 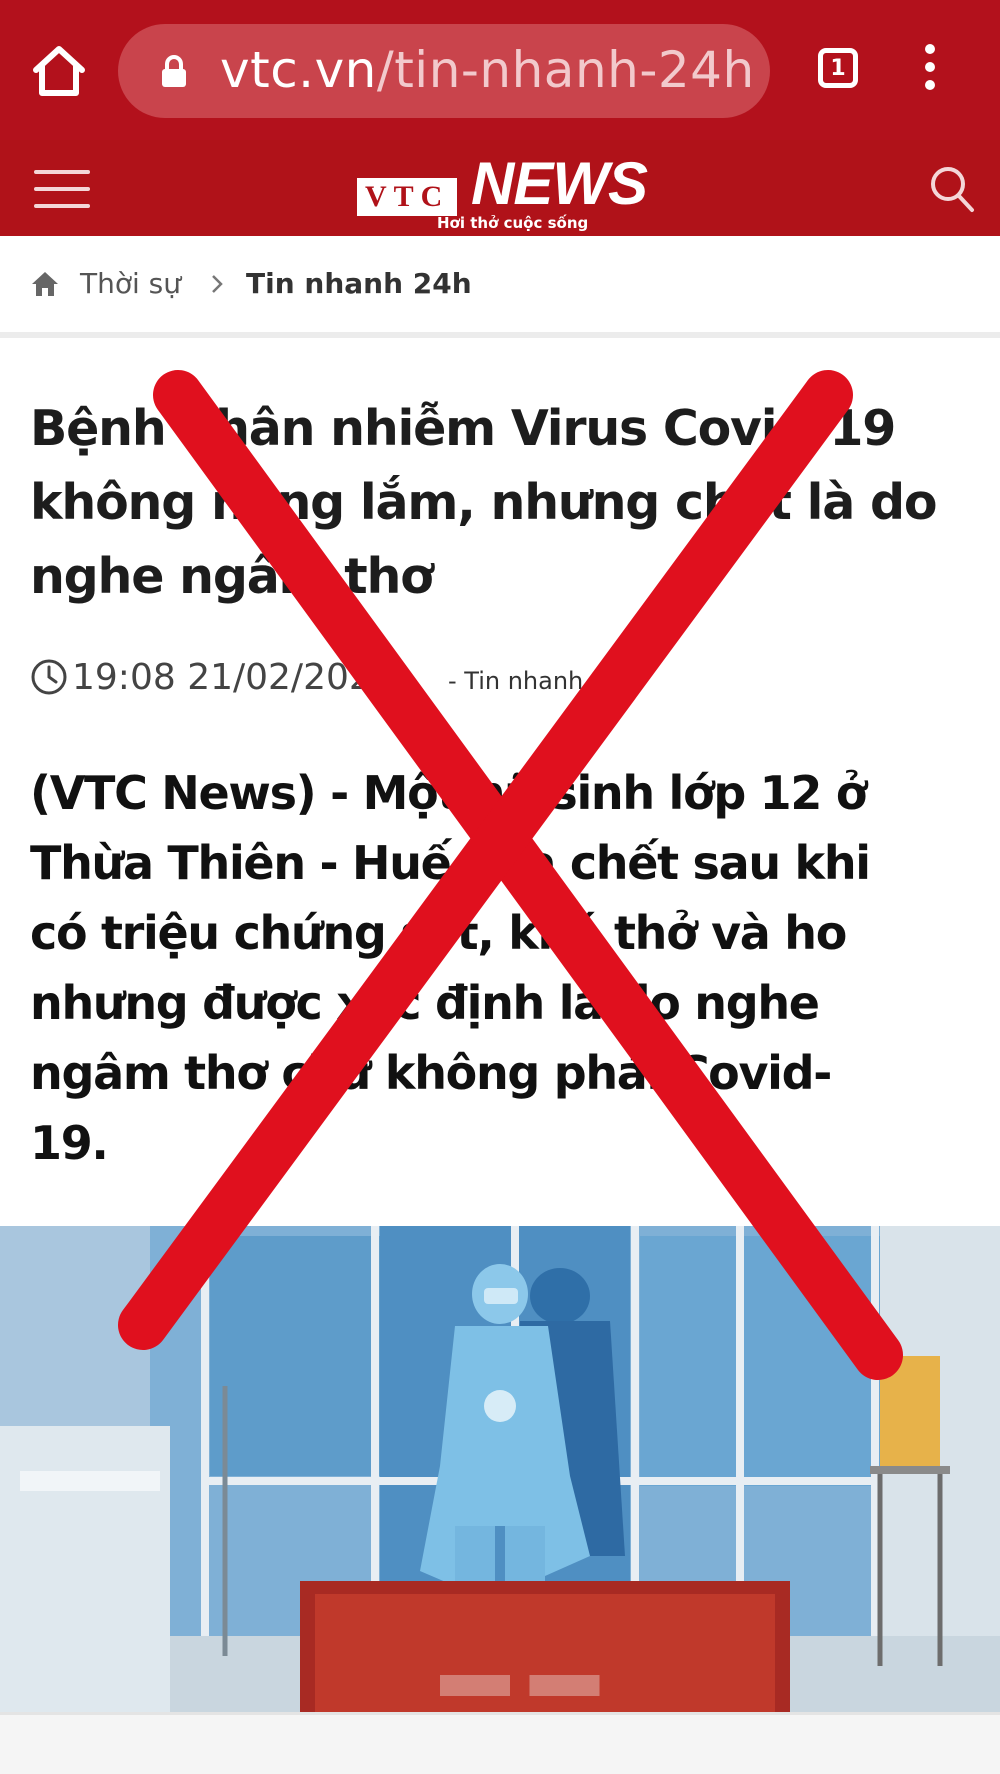 What do you see at coordinates (407, 197) in the screenshot?
I see `logo-vtc: VTC` at bounding box center [407, 197].